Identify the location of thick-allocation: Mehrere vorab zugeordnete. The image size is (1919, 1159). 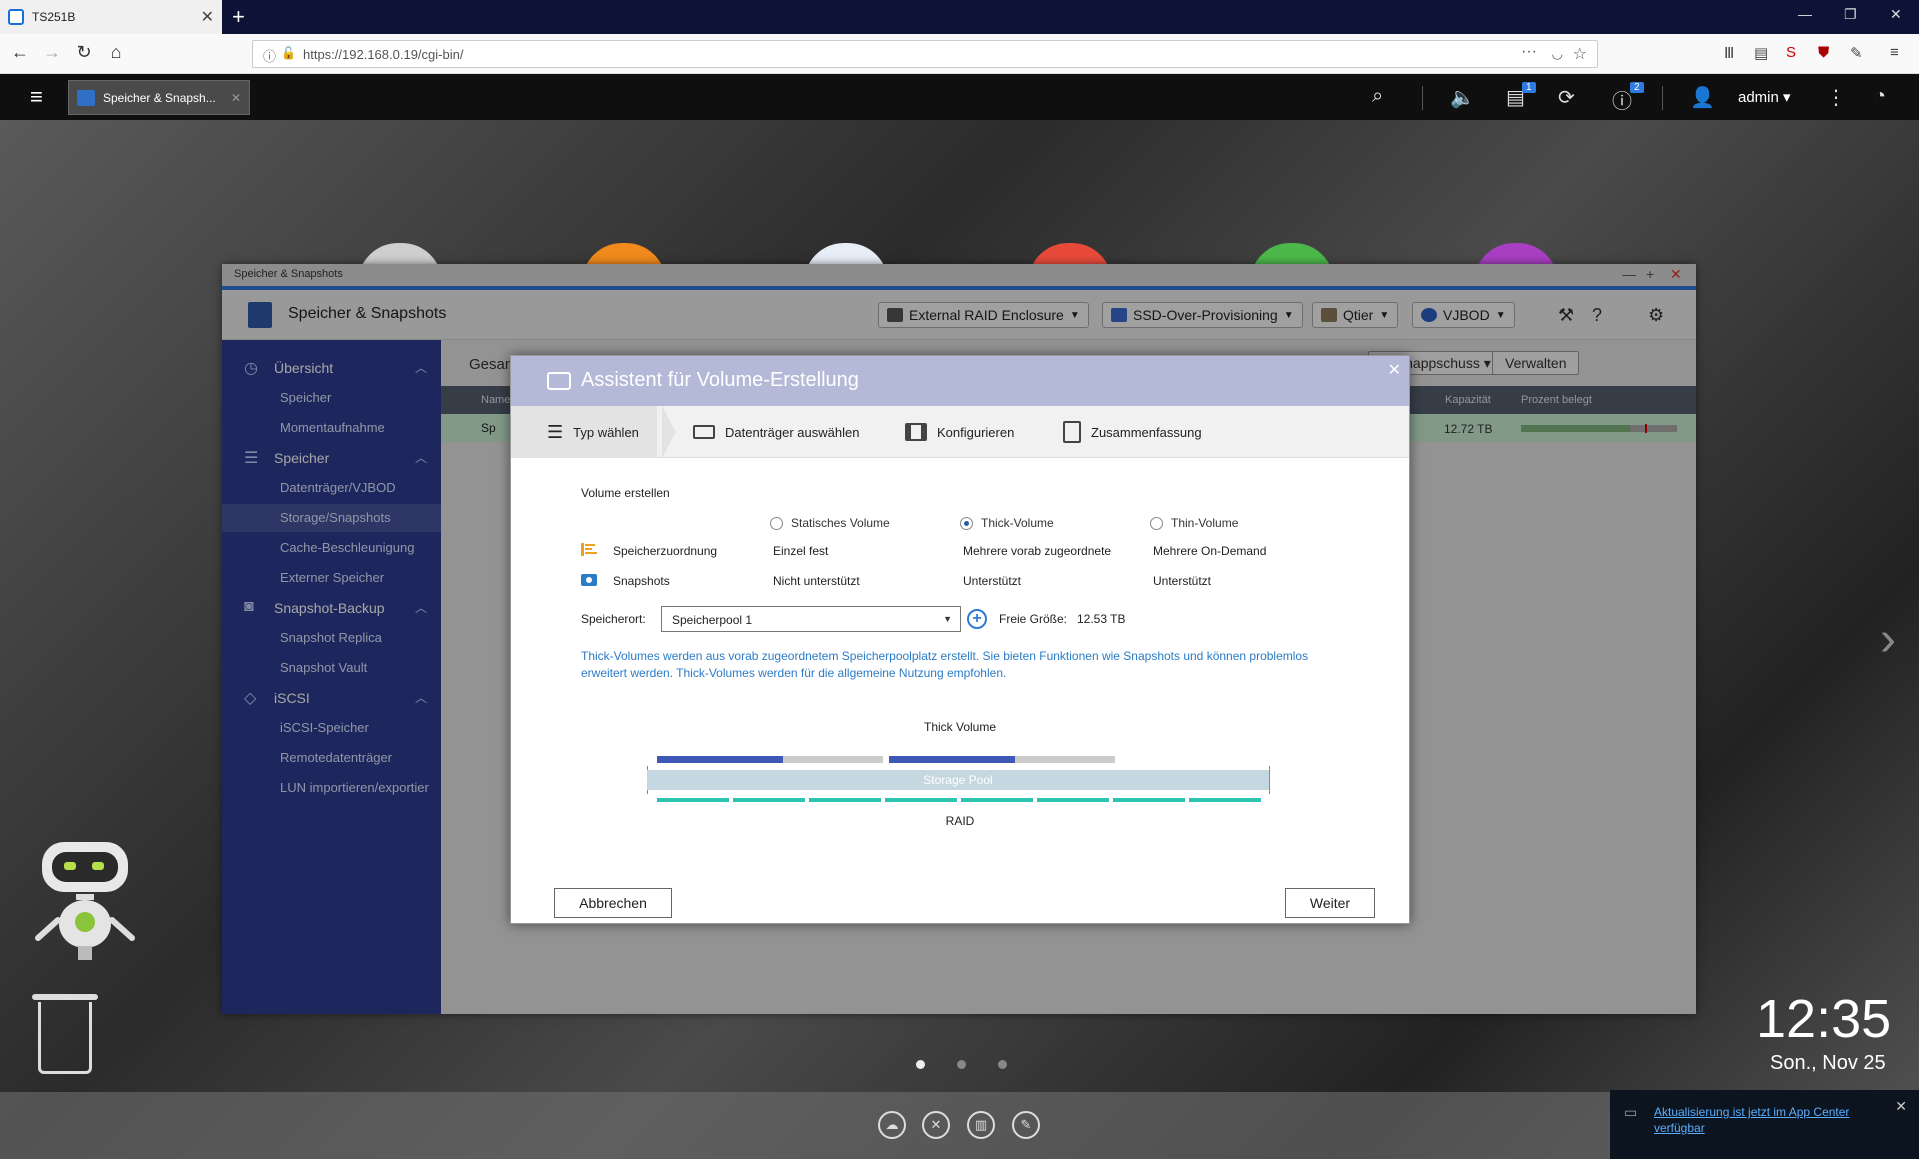
(1037, 551).